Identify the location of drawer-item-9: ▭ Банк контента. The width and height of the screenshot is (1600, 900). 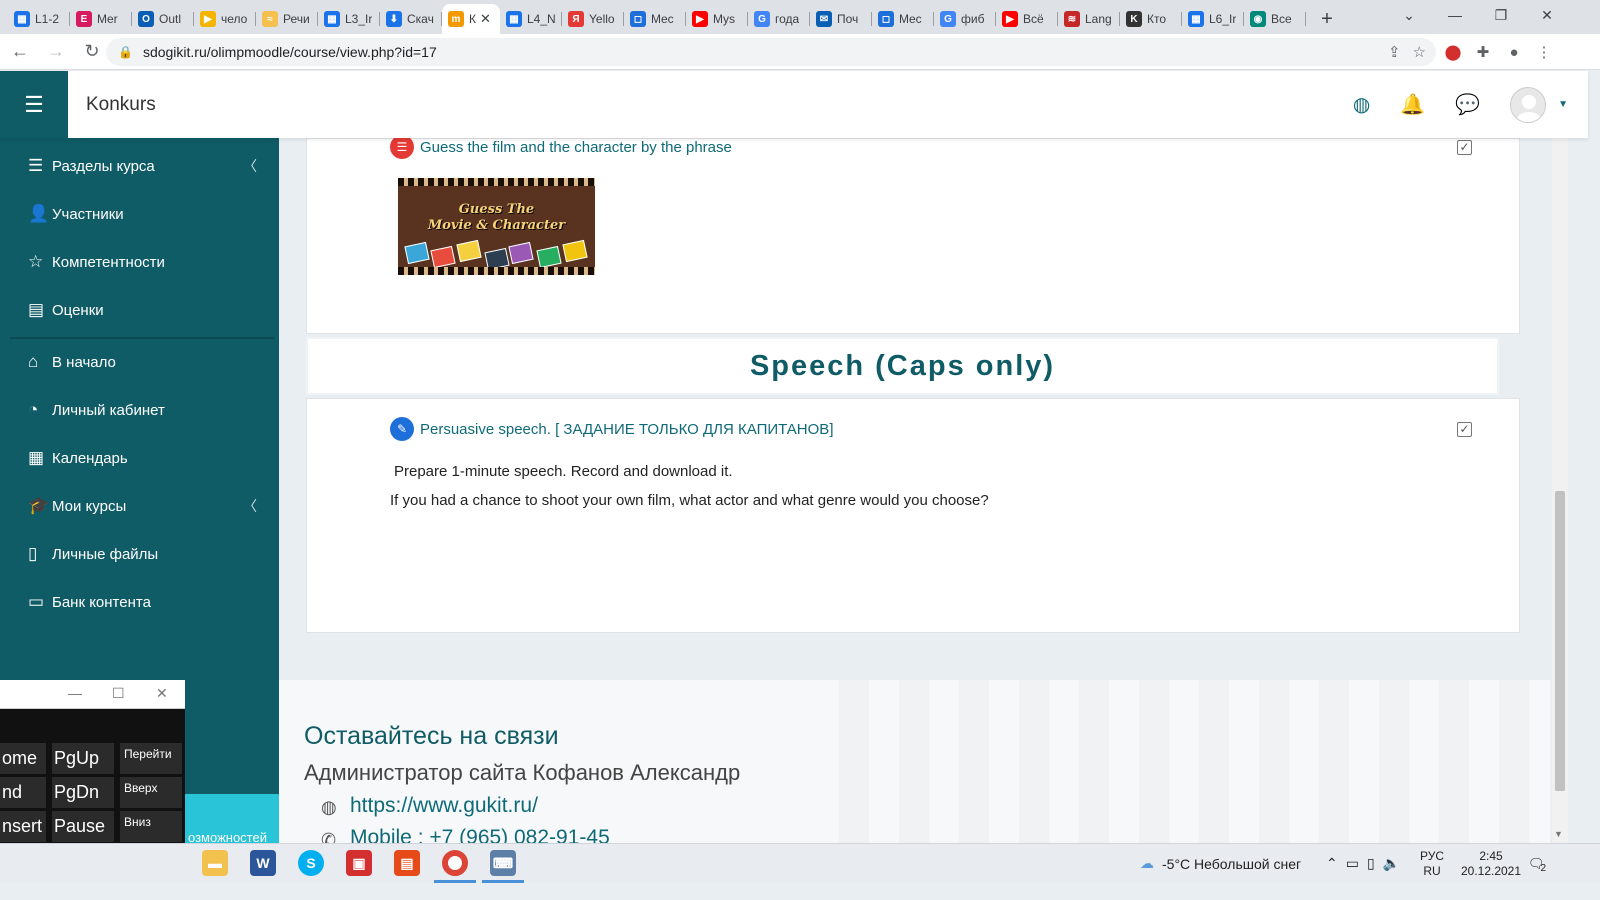
(139, 602).